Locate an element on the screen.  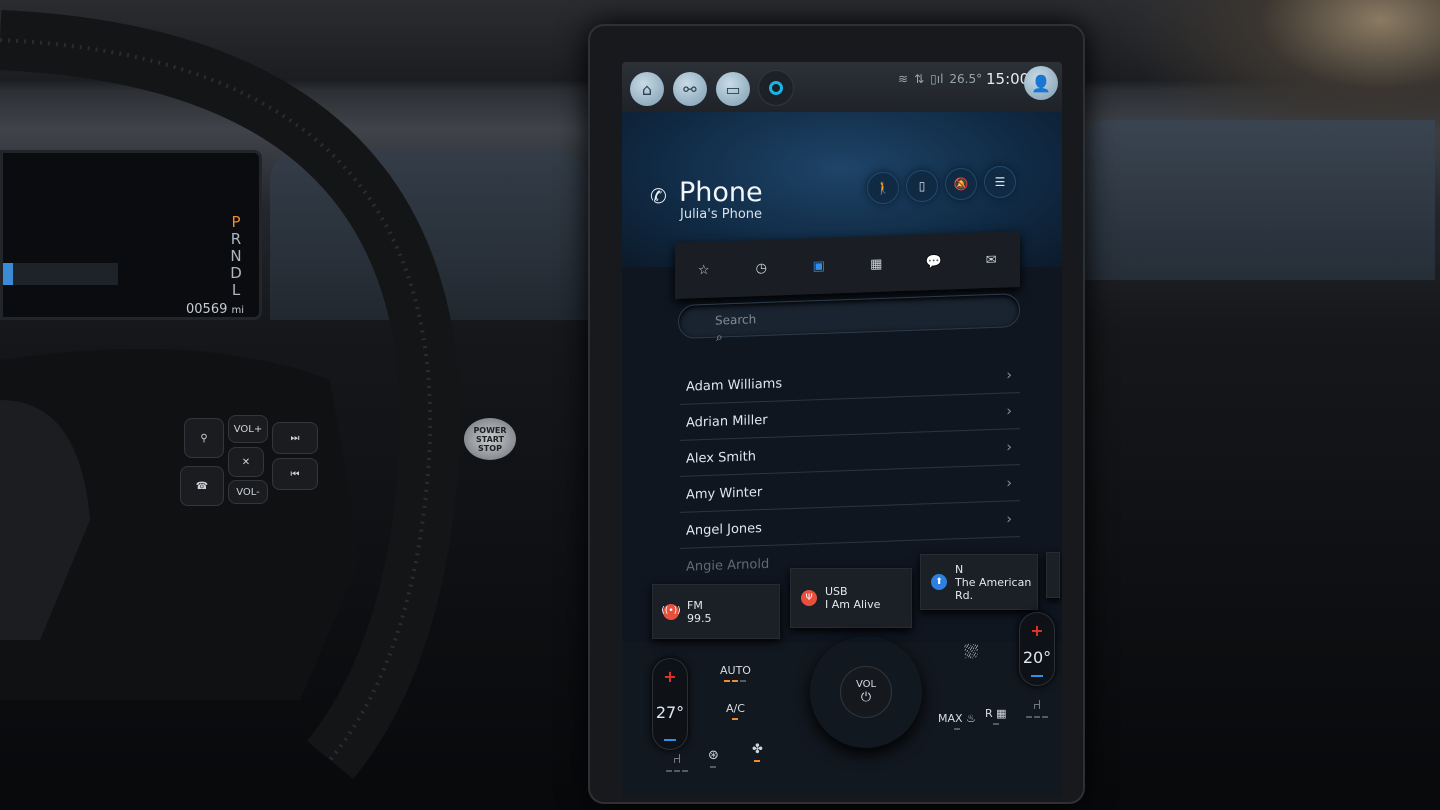
connect-icon: ⚯ is located at coordinates (690, 89).